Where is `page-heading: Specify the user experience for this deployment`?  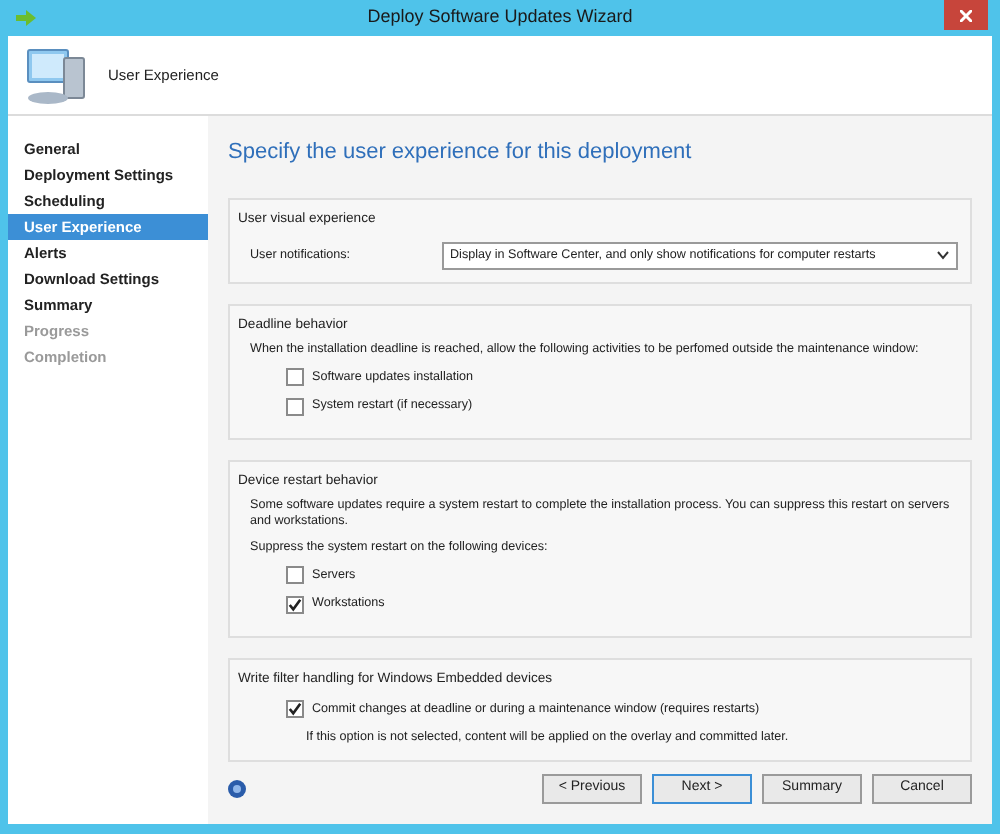
page-heading: Specify the user experience for this deployment is located at coordinates (461, 153).